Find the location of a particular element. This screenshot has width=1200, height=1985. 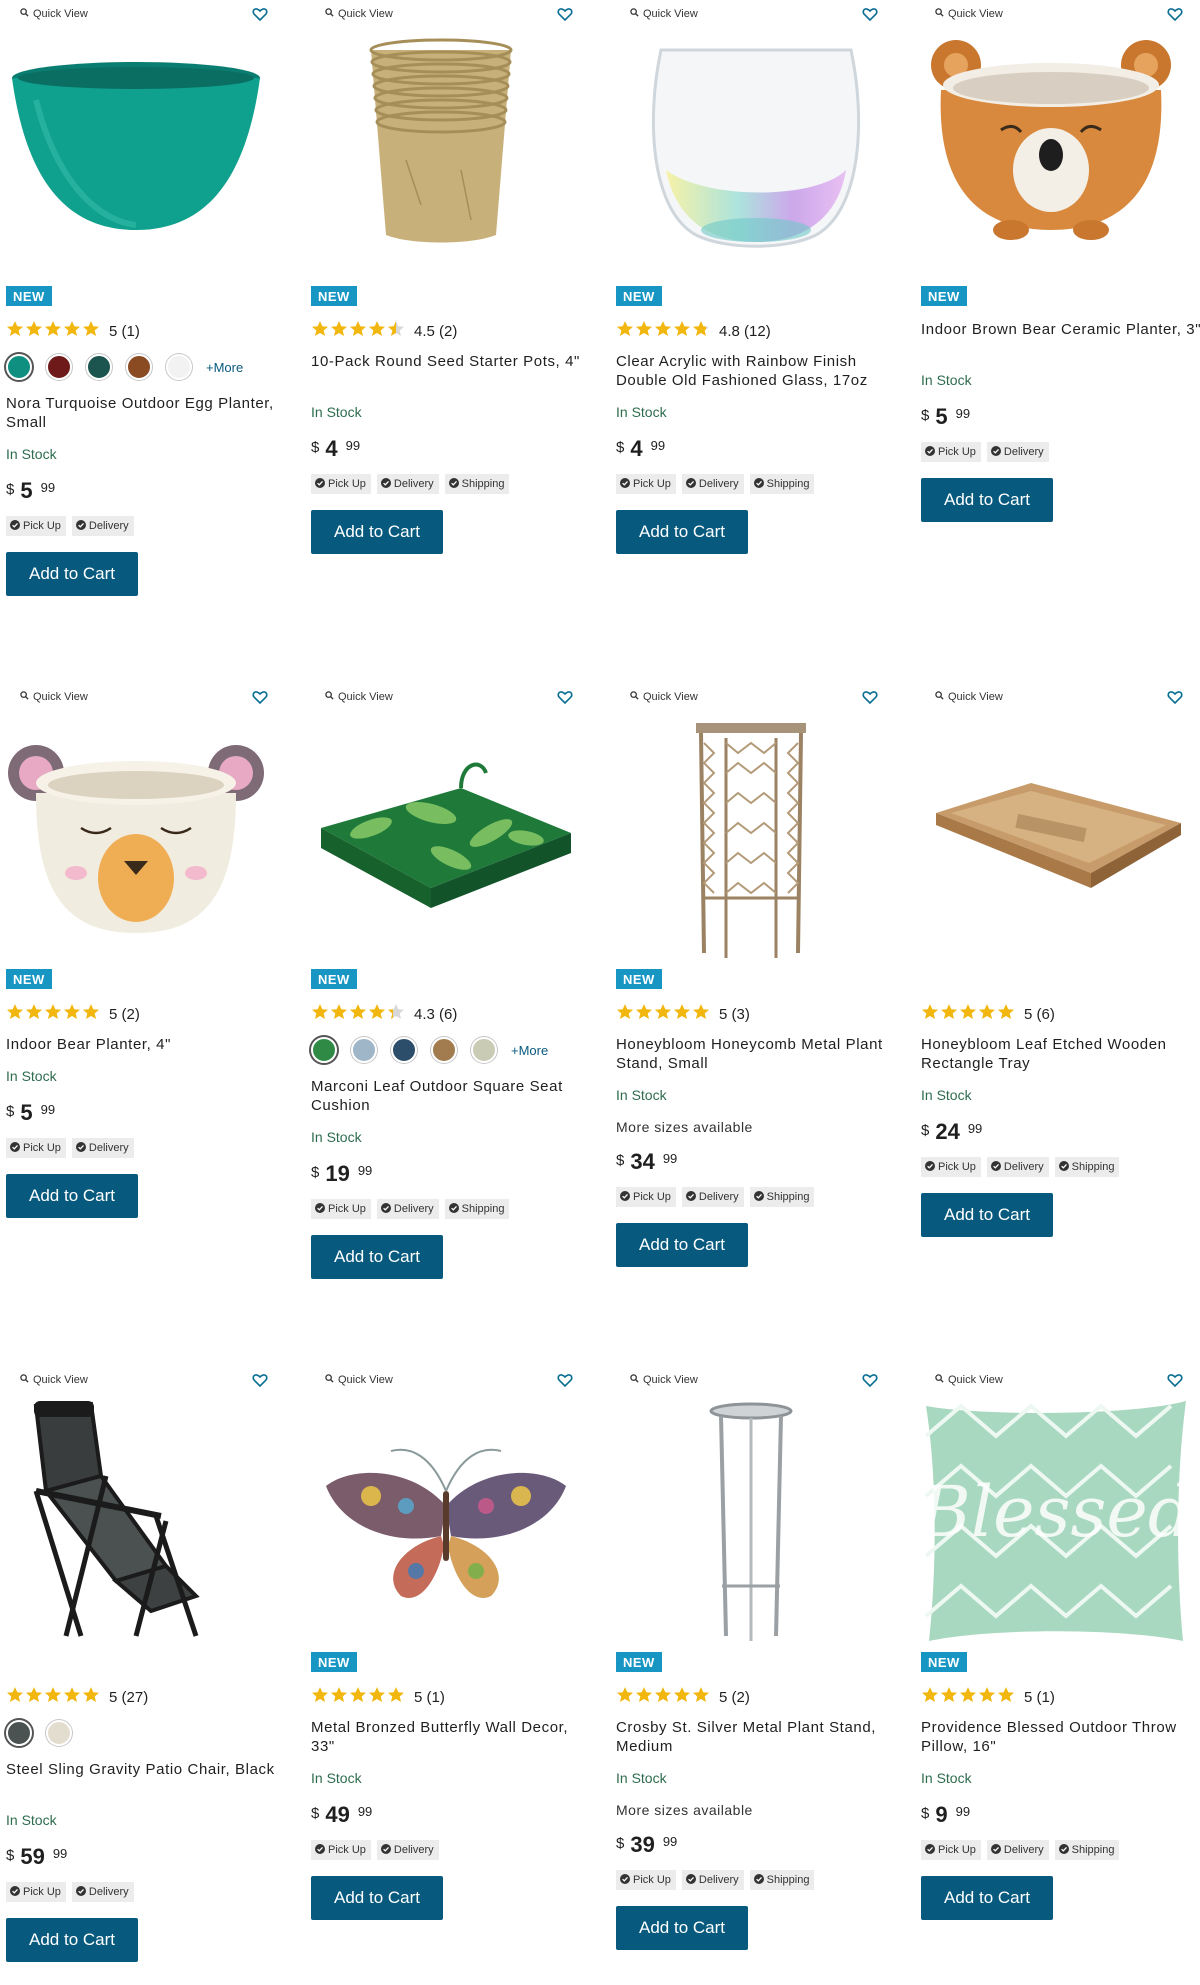

rating: 4.5 (2) is located at coordinates (452, 331).